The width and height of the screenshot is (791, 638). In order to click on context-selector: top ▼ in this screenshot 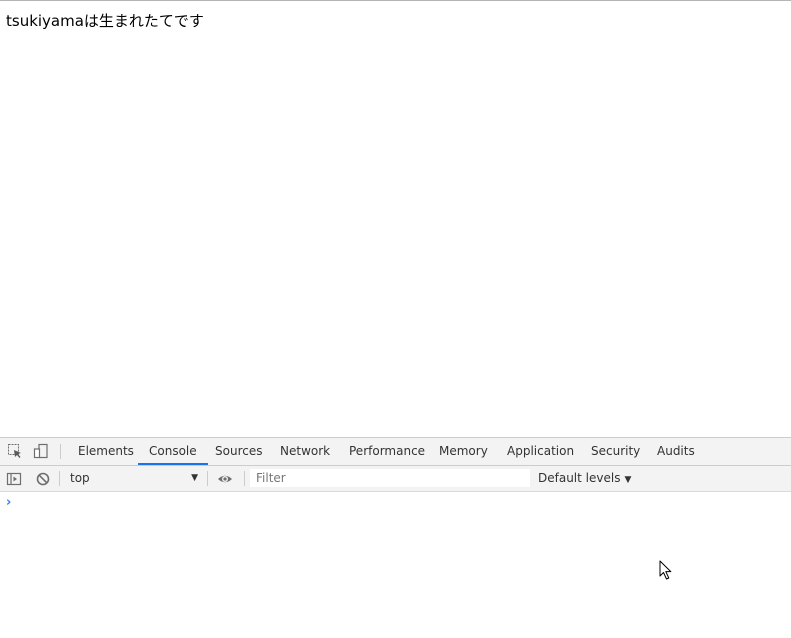, I will do `click(133, 478)`.